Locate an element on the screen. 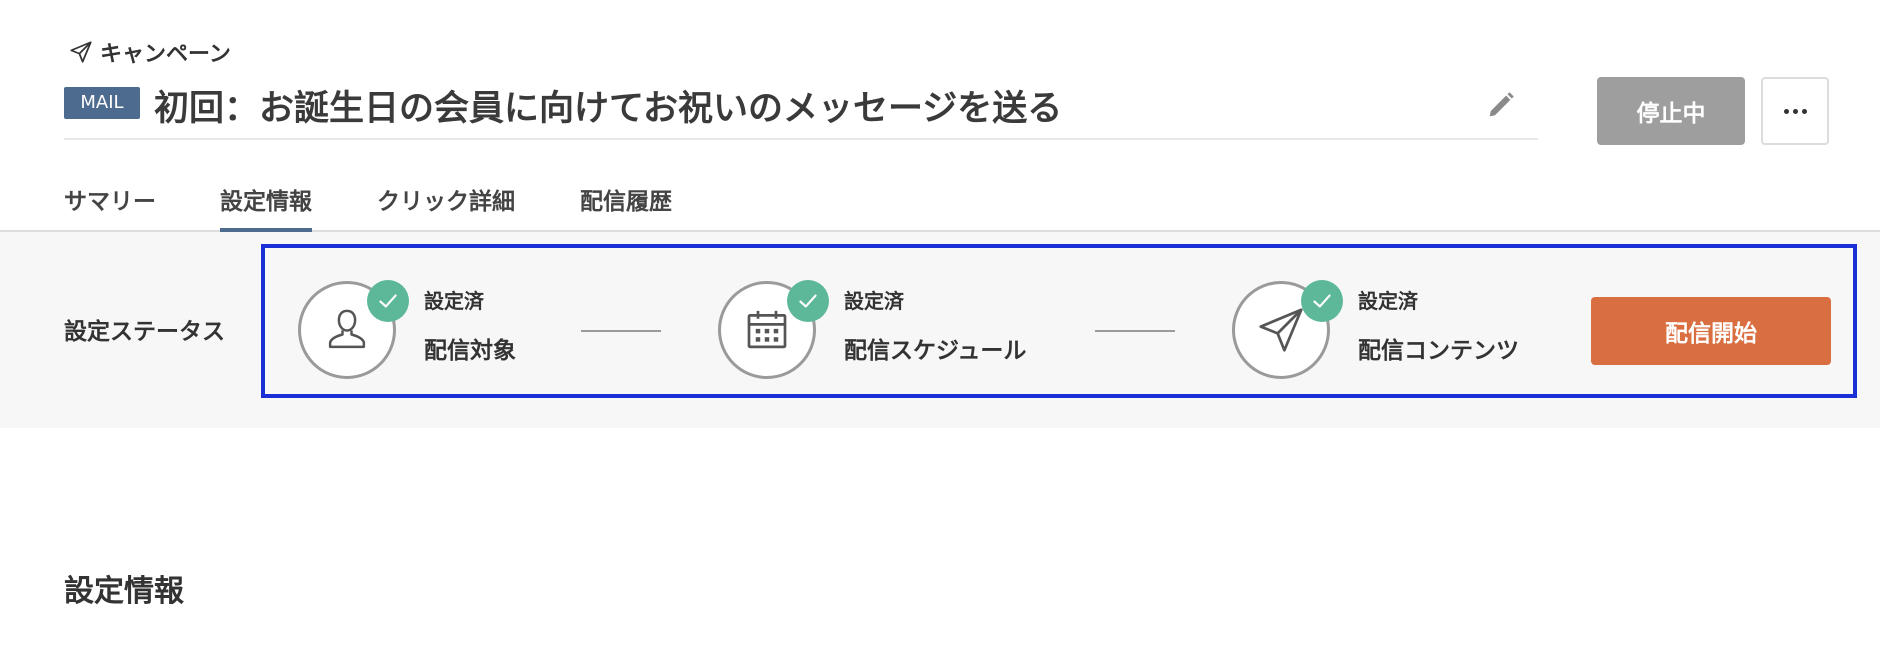  campaign-title: 初回：お誕生日の会員に向けてお祝いのメッセージを送る is located at coordinates (608, 109).